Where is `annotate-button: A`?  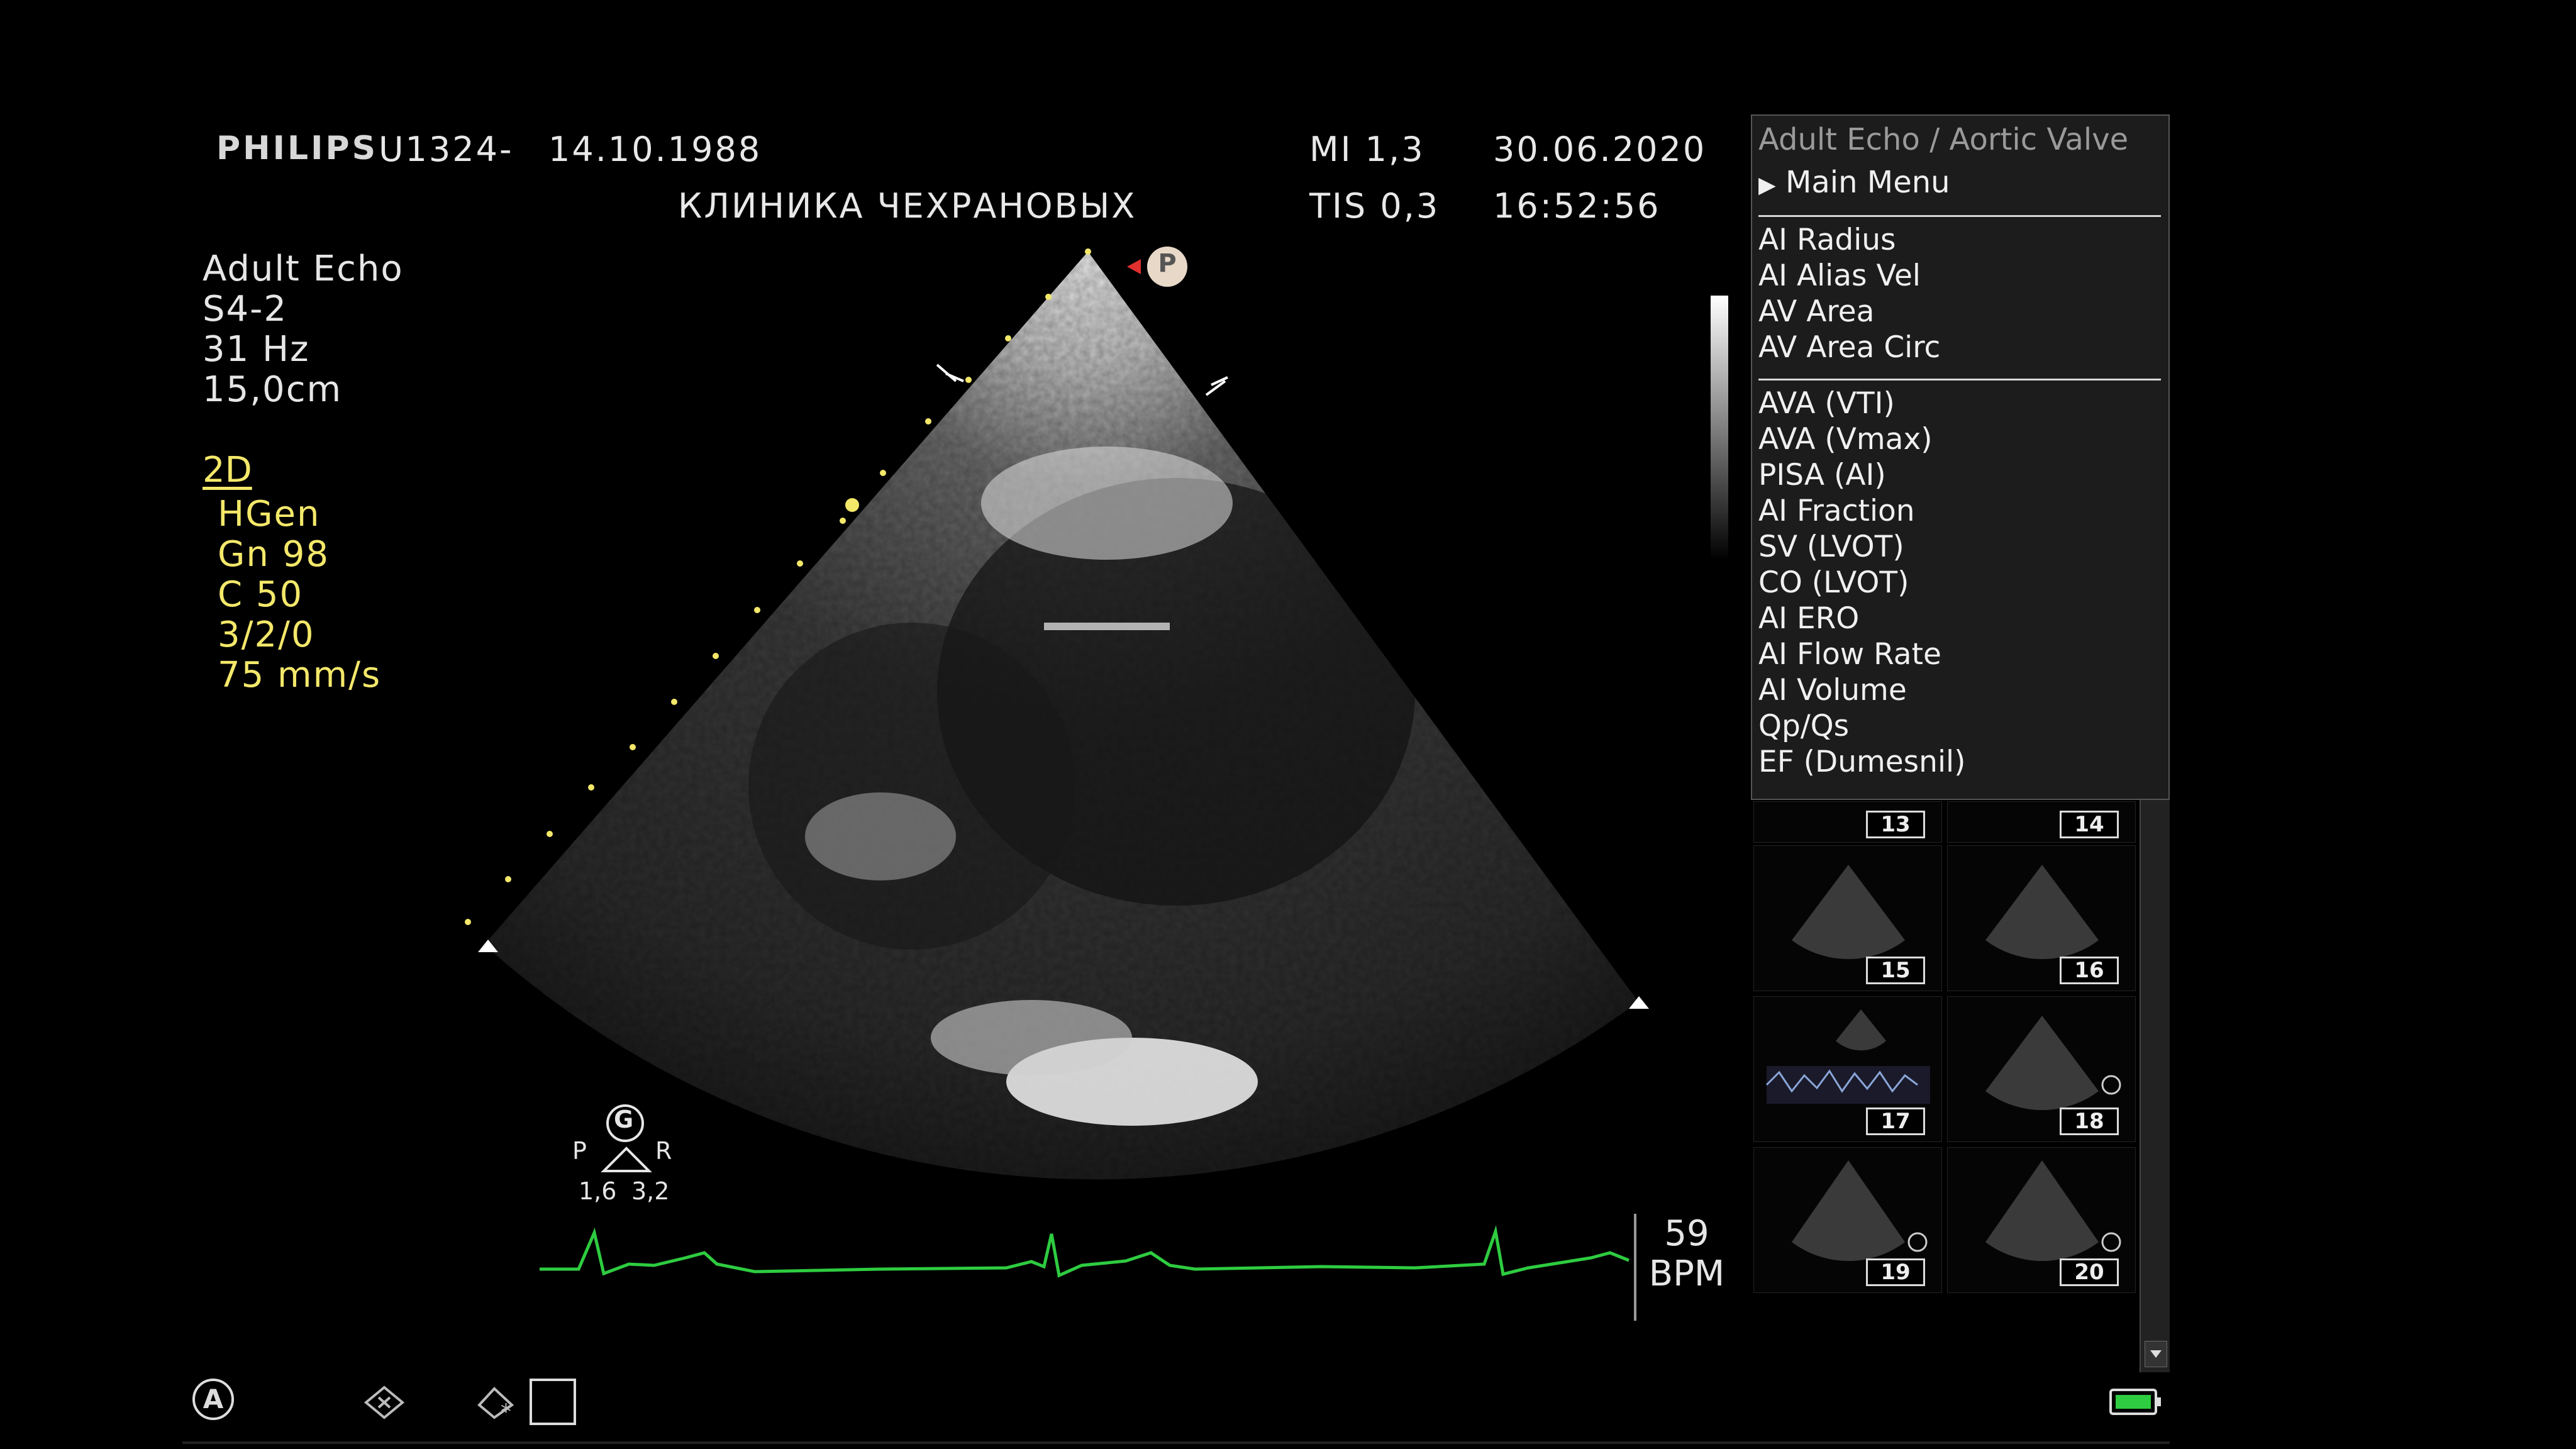
annotate-button: A is located at coordinates (213, 1399).